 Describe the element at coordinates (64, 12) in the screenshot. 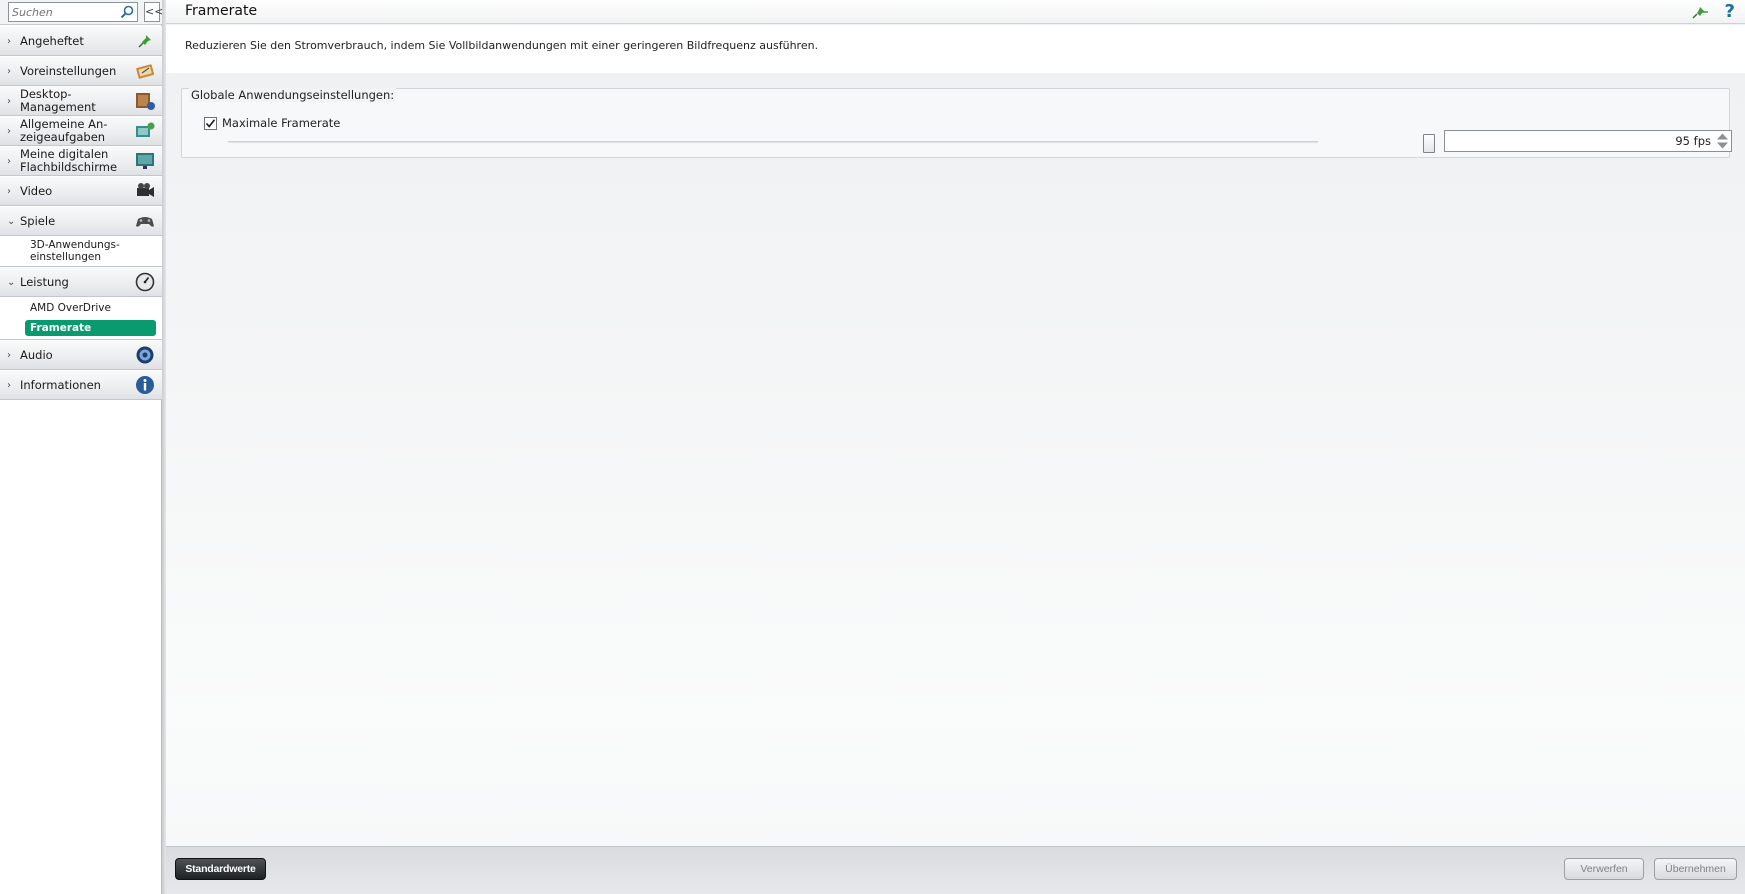

I see `search-input` at that location.